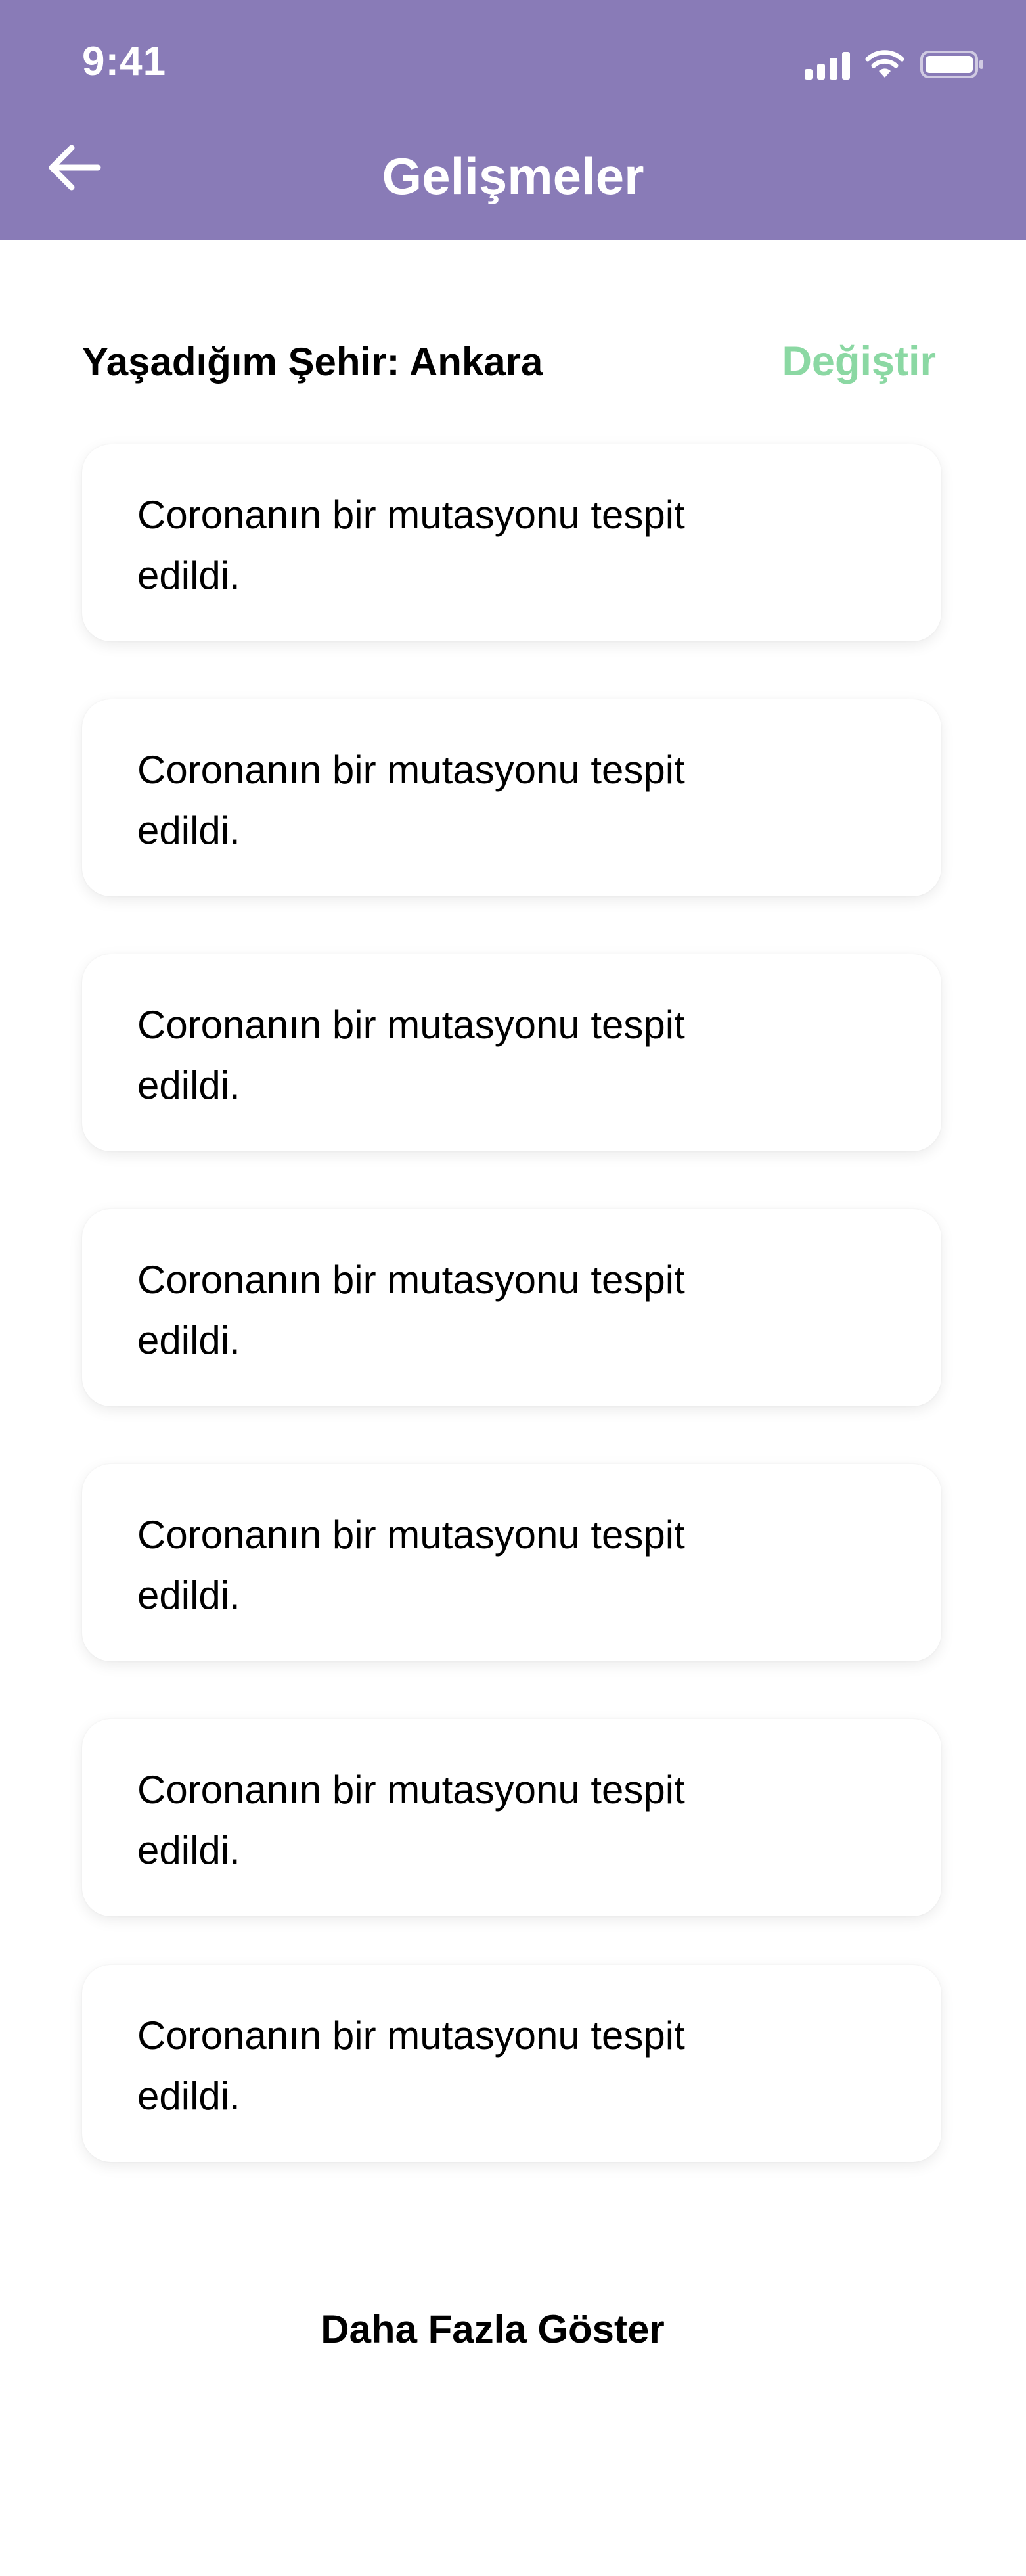  Describe the element at coordinates (859, 362) in the screenshot. I see `change-city-link: Değiştir` at that location.